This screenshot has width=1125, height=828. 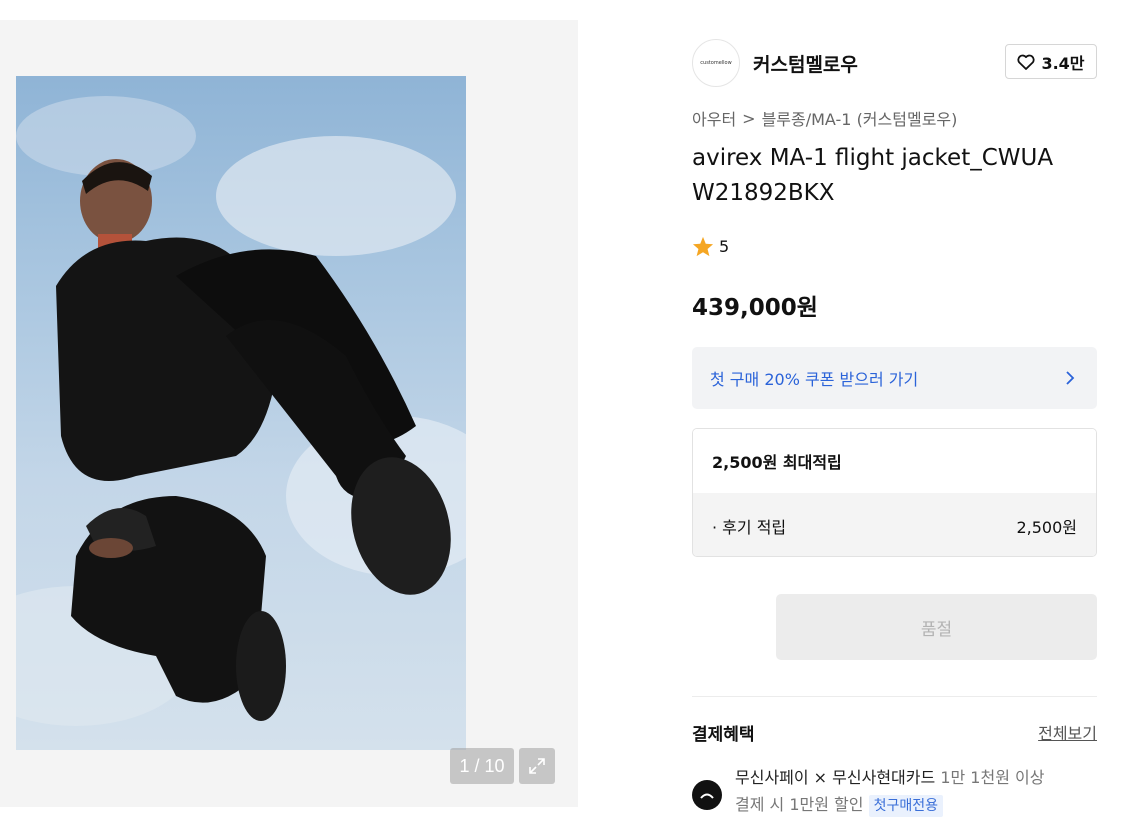 What do you see at coordinates (724, 246) in the screenshot?
I see `rating-value: 5` at bounding box center [724, 246].